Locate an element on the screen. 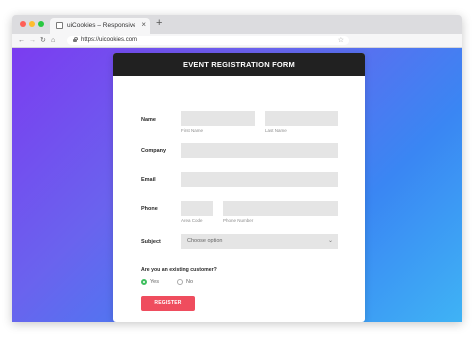 Image resolution: width=474 pixels, height=350 pixels. reload-icon: ↻ is located at coordinates (43, 40).